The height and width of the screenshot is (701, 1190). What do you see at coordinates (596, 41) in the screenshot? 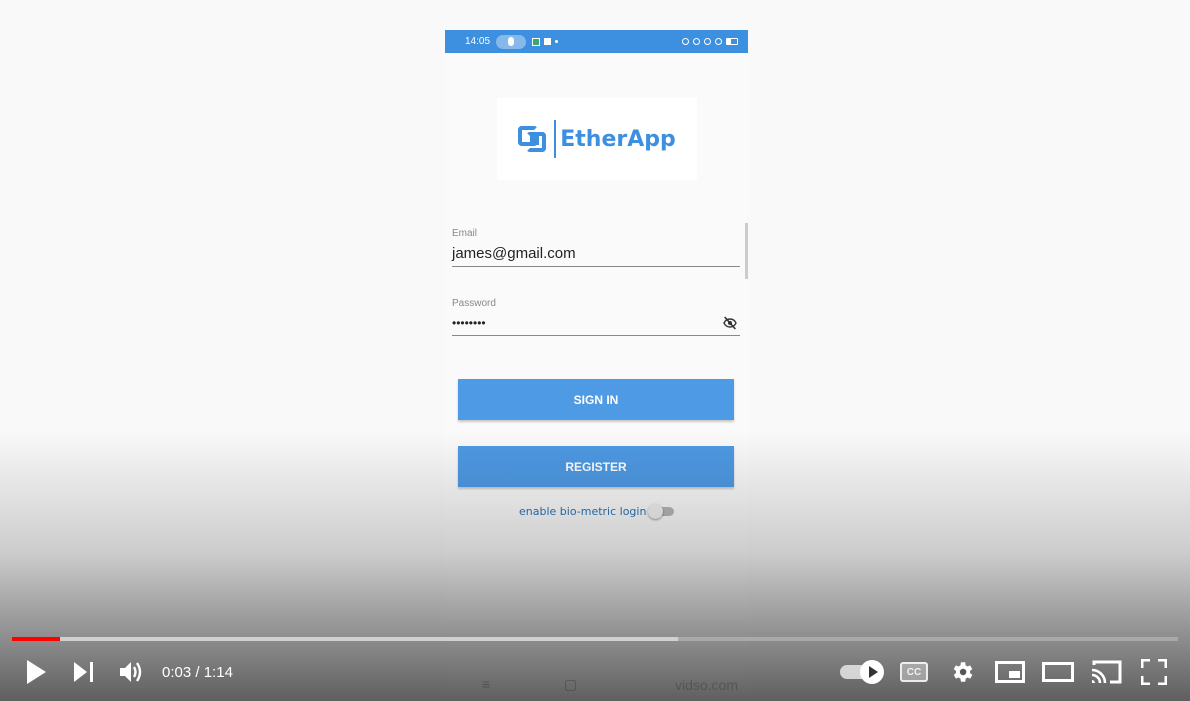
I see `status-bar: 14:05` at bounding box center [596, 41].